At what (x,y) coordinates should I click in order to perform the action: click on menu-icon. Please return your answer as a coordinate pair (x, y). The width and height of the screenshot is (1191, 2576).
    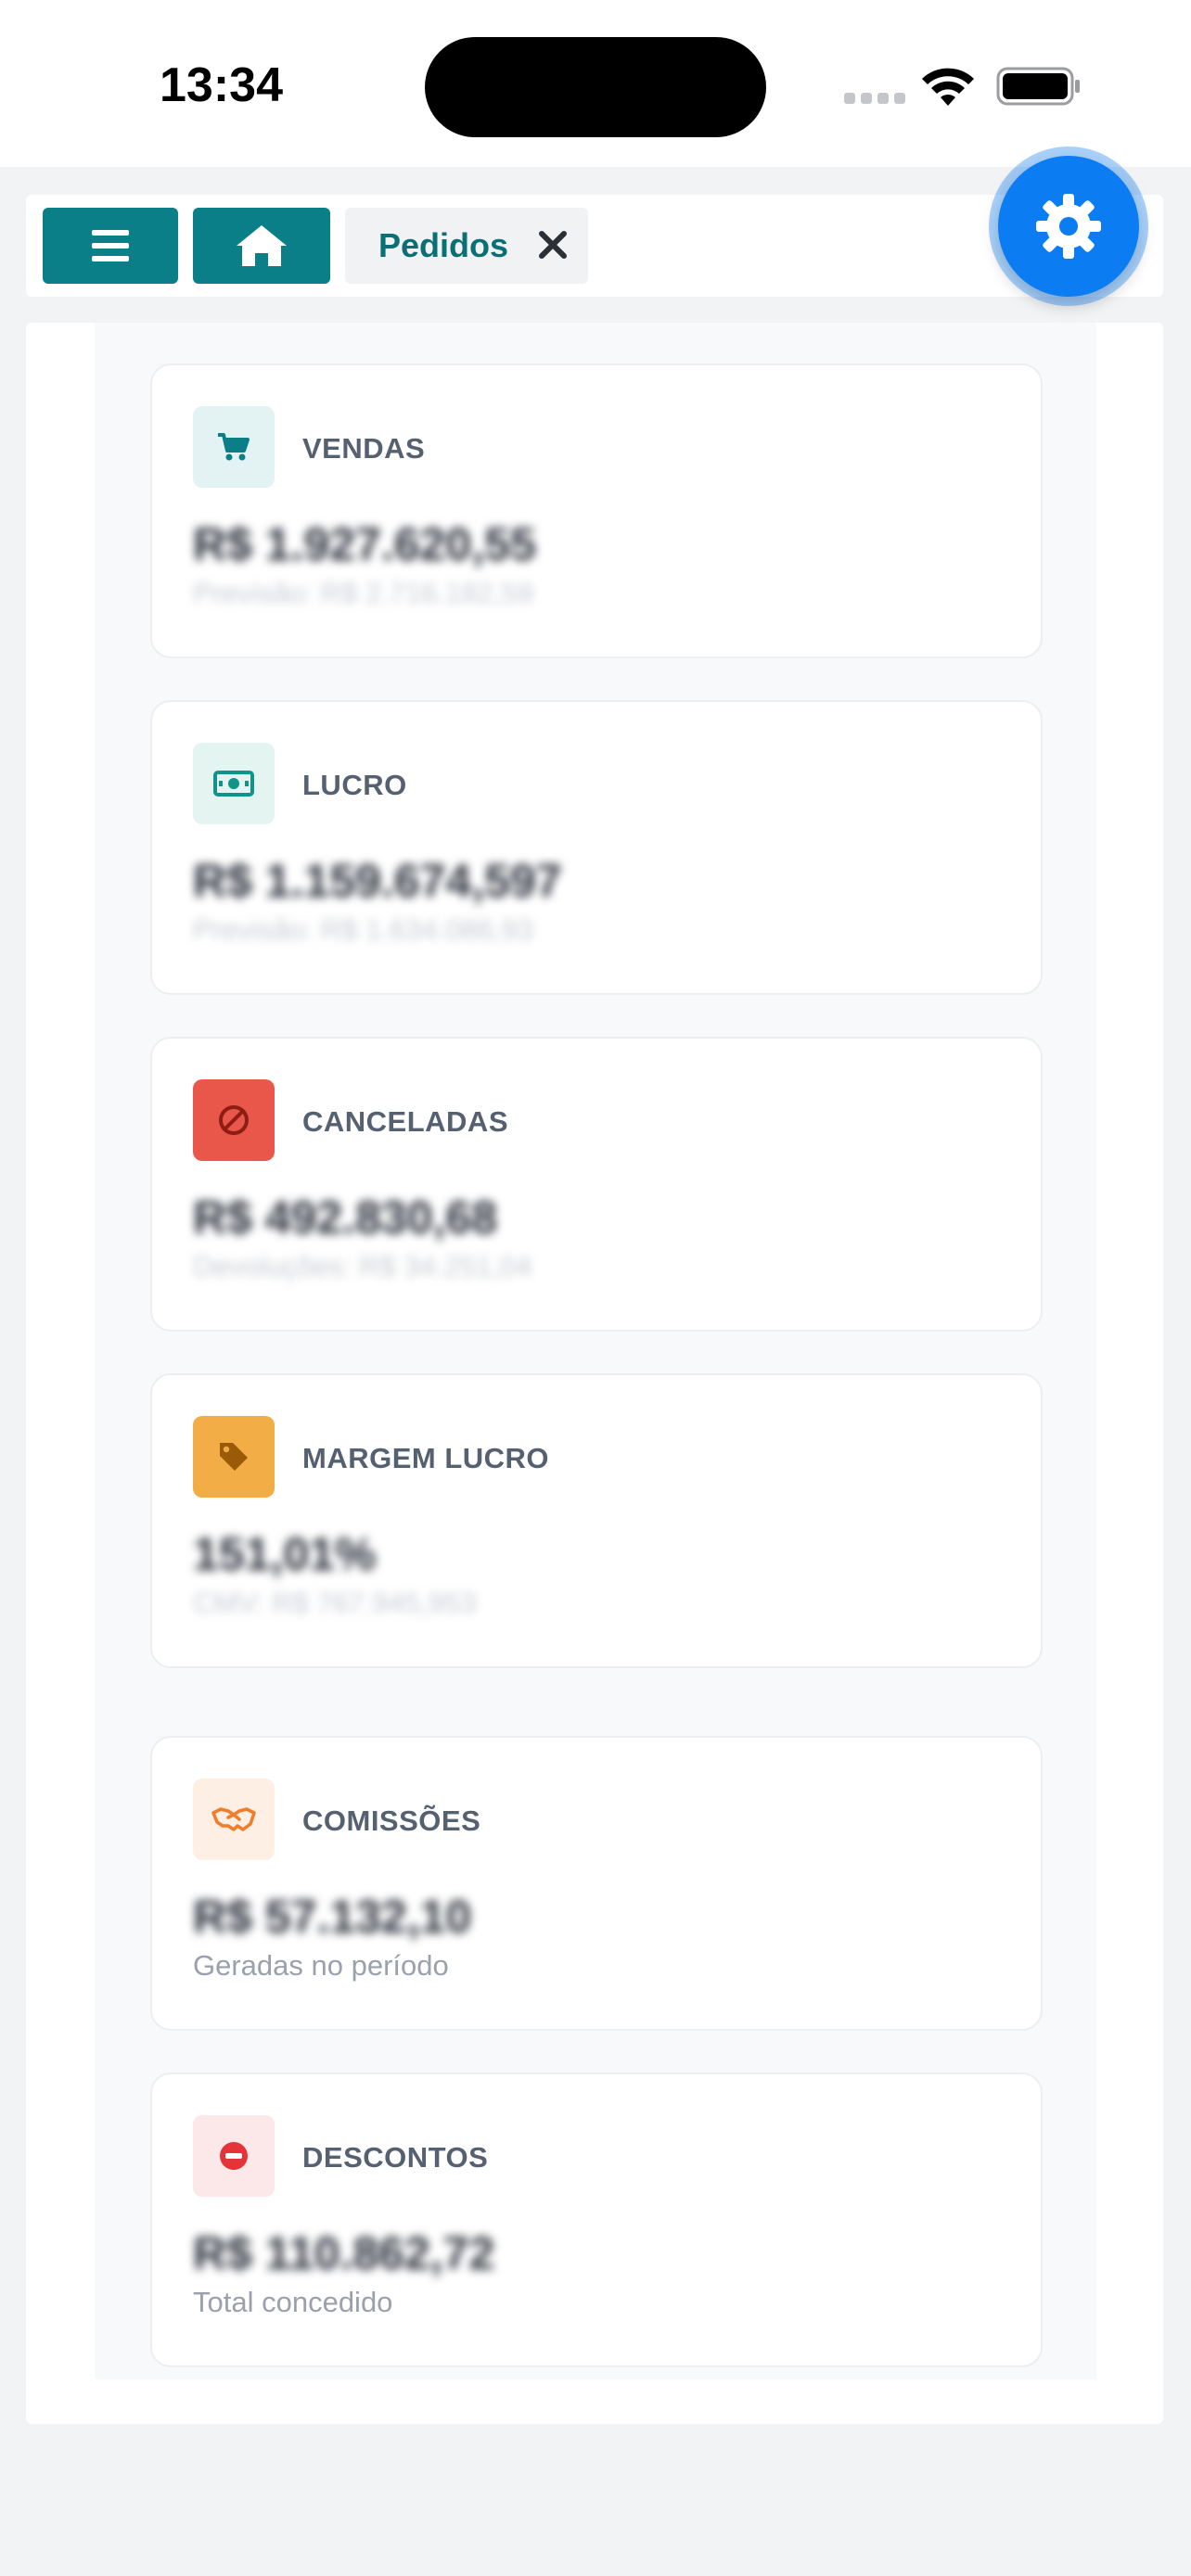
    Looking at the image, I should click on (111, 246).